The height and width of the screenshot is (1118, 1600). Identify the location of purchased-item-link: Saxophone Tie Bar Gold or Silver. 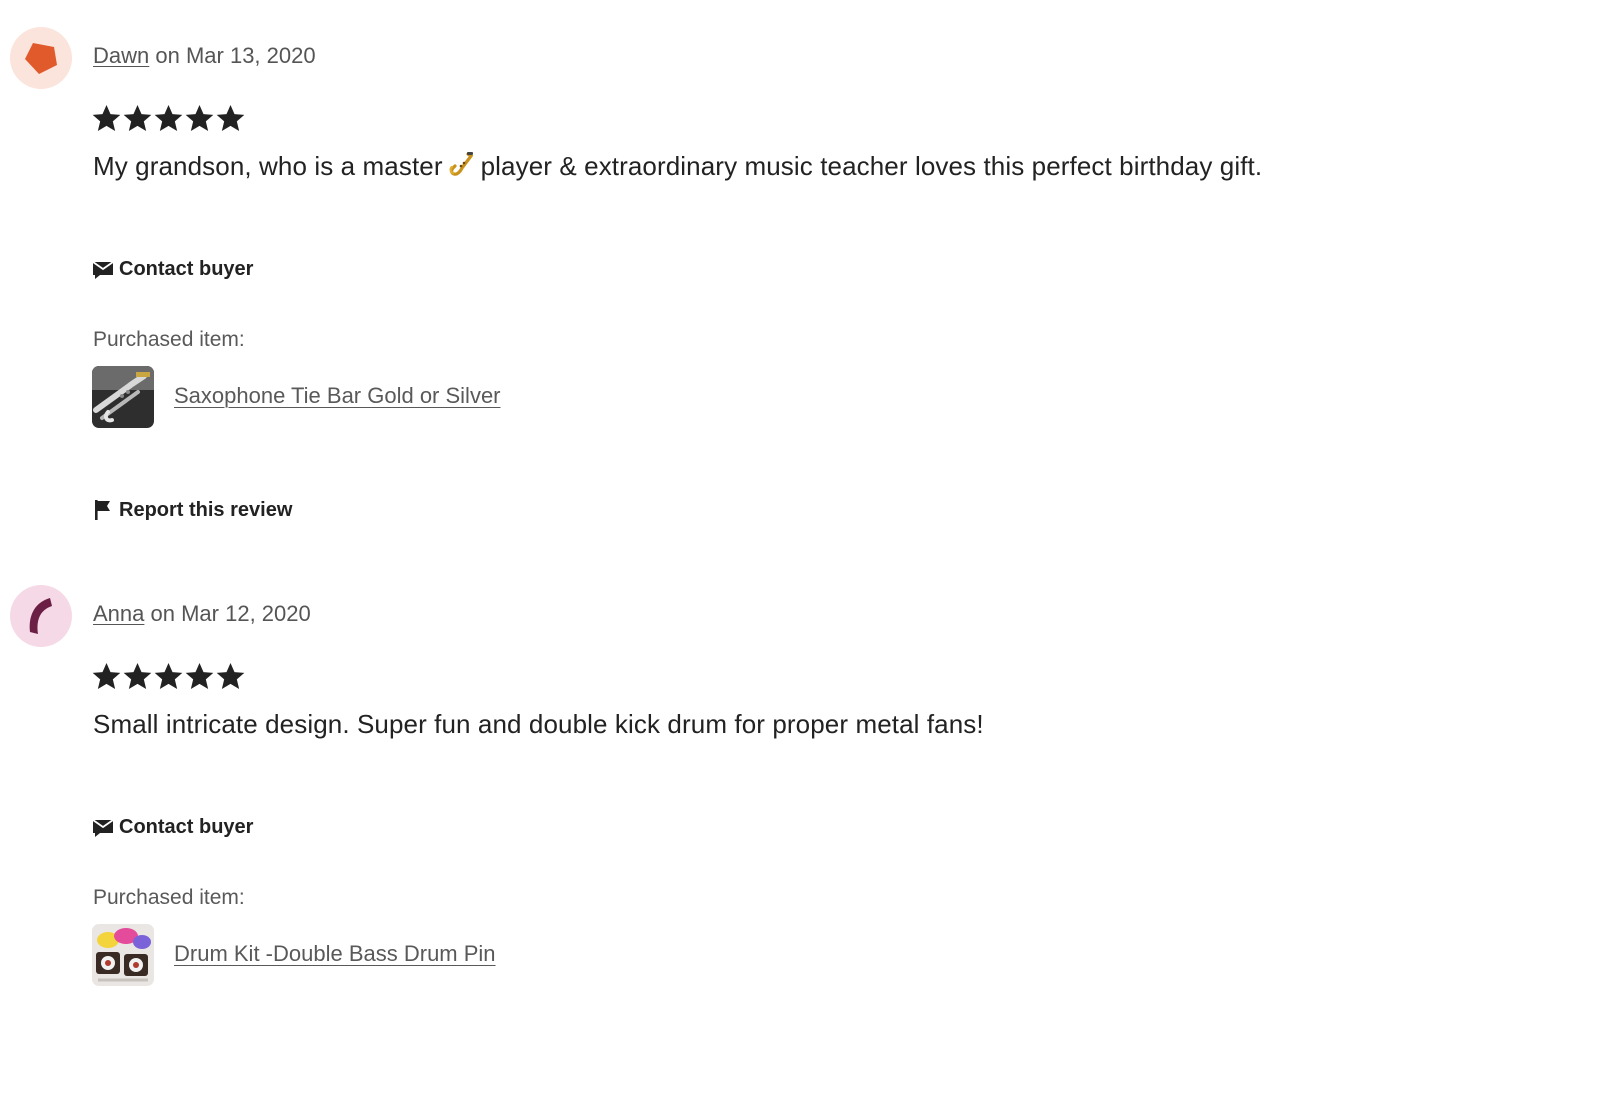
(337, 396).